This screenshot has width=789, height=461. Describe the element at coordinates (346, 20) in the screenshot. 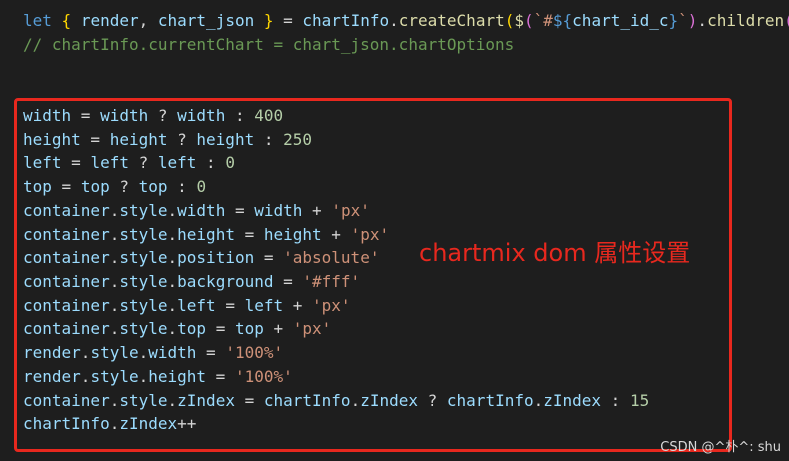

I see `code-token: chartInfo` at that location.